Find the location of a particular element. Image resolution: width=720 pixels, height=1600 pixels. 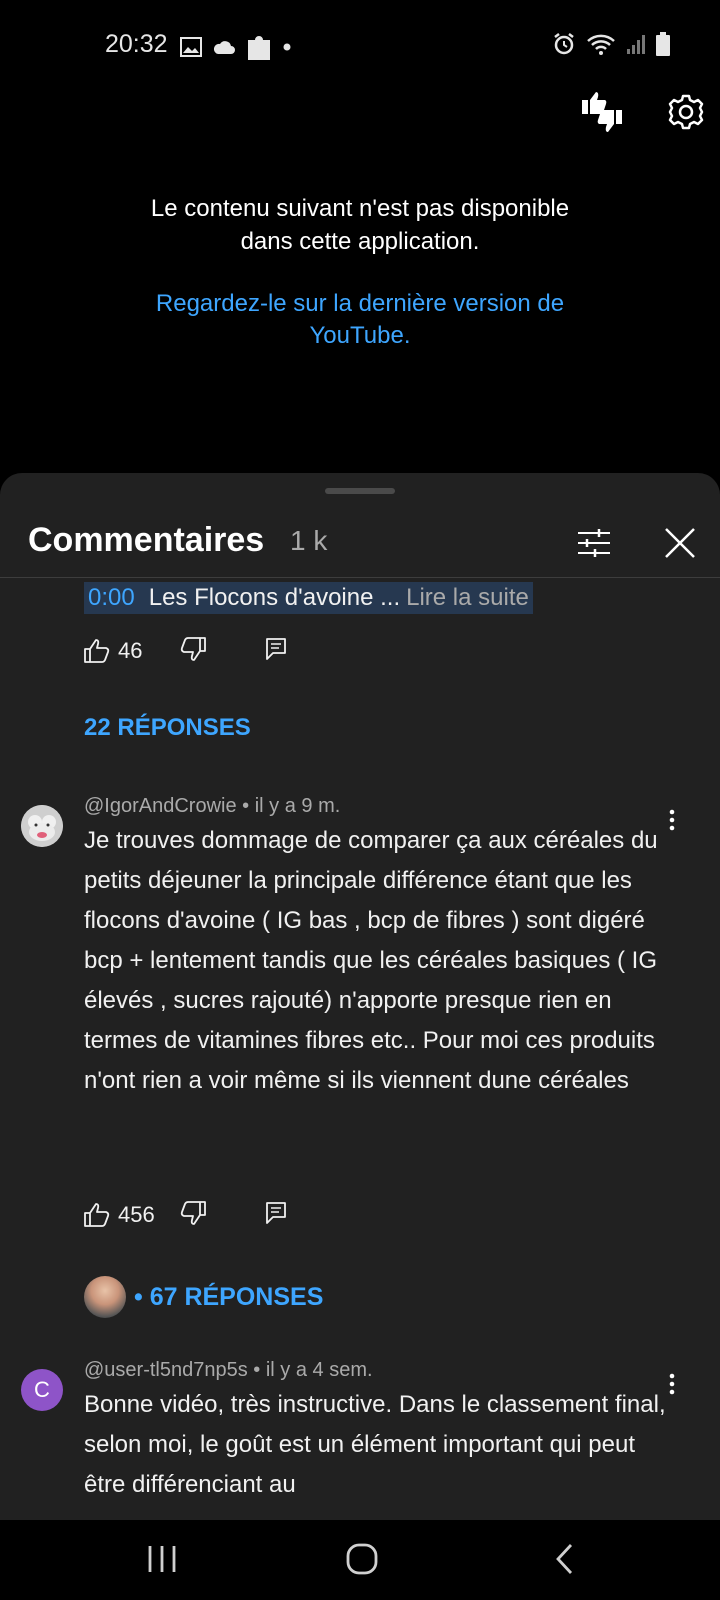

like-dislike-button is located at coordinates (602, 112).